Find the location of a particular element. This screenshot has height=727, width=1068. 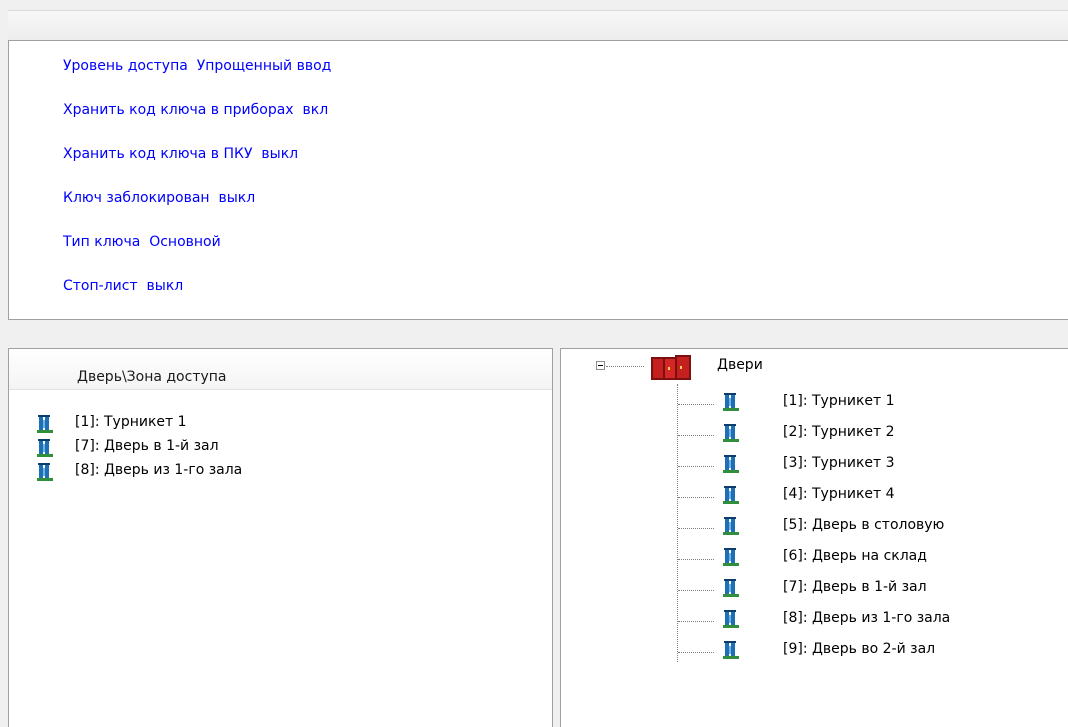

tree-item-label: [5]: Дверь в столовую is located at coordinates (864, 525).